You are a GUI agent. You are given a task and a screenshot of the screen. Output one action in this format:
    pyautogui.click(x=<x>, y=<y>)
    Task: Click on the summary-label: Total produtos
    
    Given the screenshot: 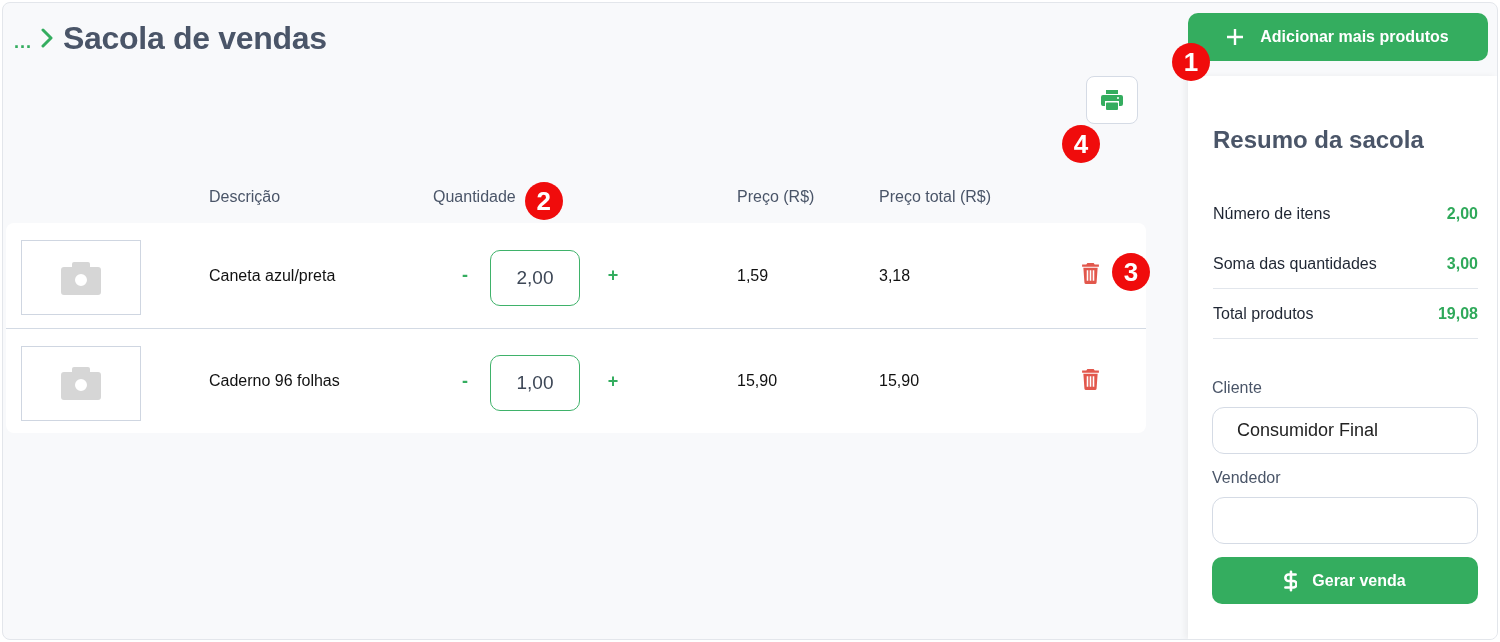 What is the action you would take?
    pyautogui.click(x=1263, y=313)
    